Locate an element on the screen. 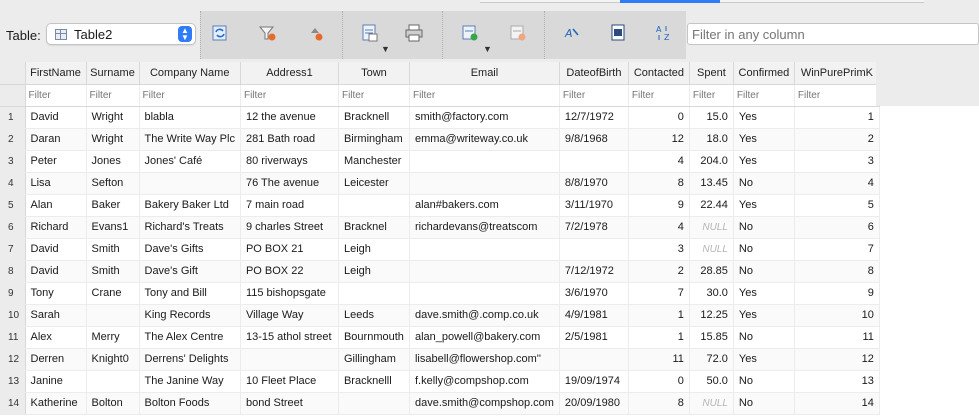 This screenshot has width=979, height=416. table-cell: Lisa is located at coordinates (56, 183).